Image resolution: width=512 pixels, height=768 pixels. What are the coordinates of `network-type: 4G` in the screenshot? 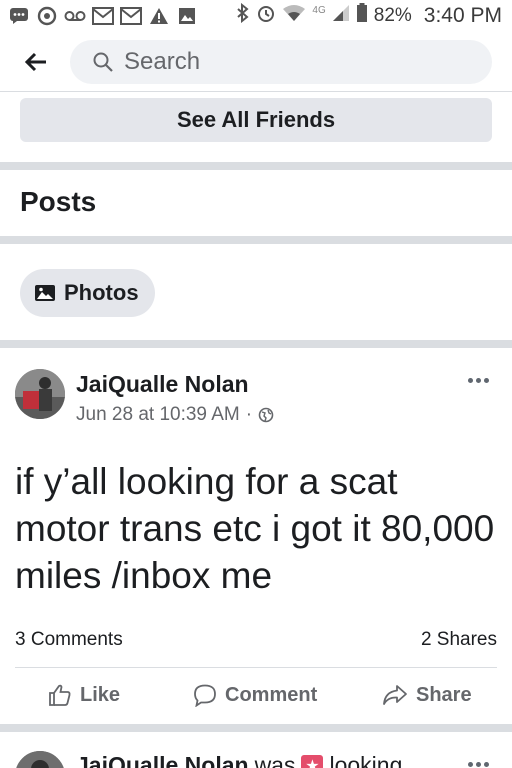 It's located at (319, 10).